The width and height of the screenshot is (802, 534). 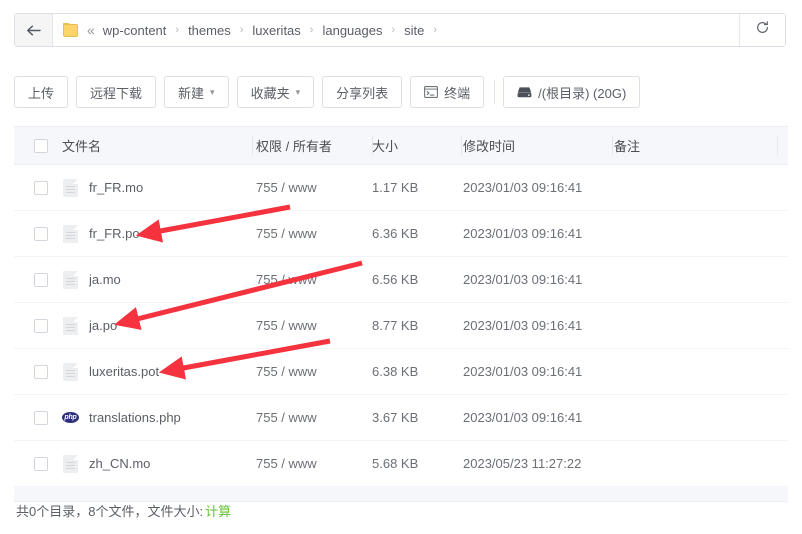 I want to click on breadcrumb-overflow-icon: «, so click(x=91, y=30).